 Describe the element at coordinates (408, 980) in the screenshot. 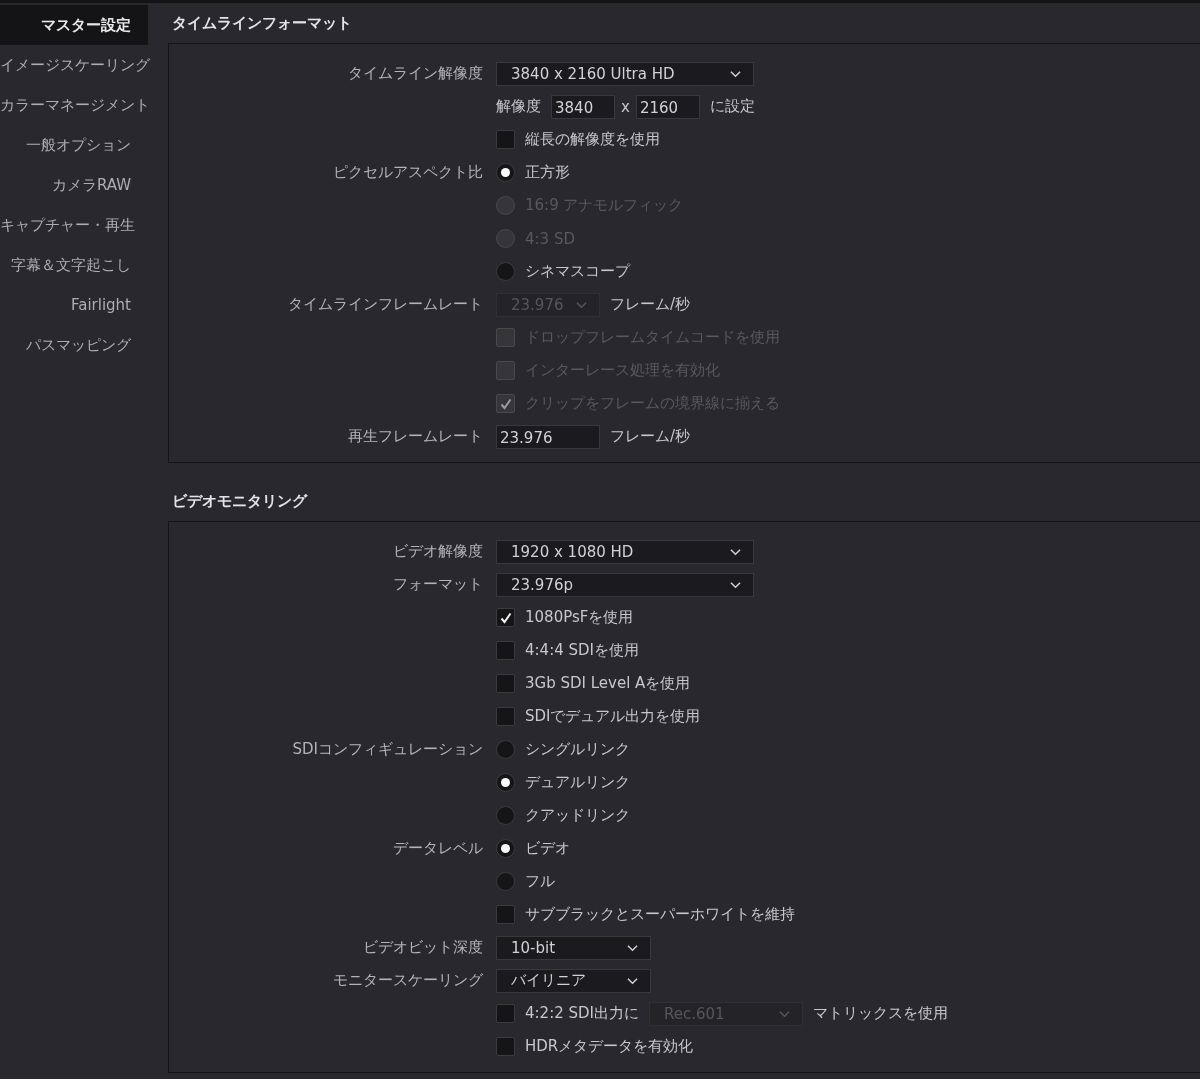

I see `field-label: モニタースケーリング` at that location.